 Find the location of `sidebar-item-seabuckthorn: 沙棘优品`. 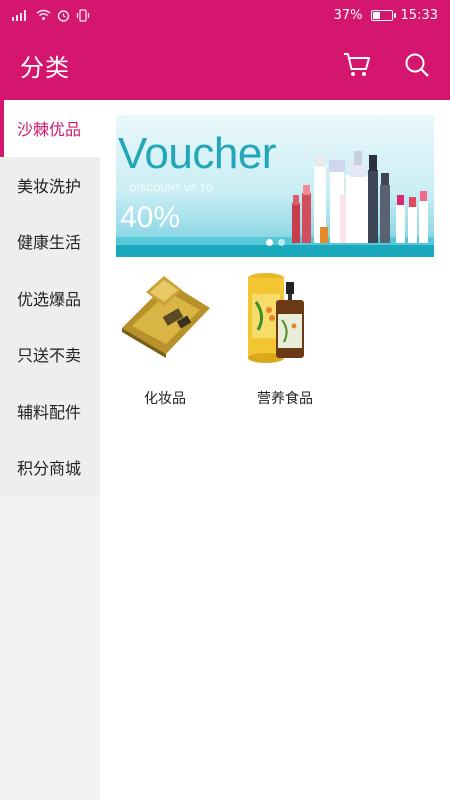

sidebar-item-seabuckthorn: 沙棘优品 is located at coordinates (50, 128).